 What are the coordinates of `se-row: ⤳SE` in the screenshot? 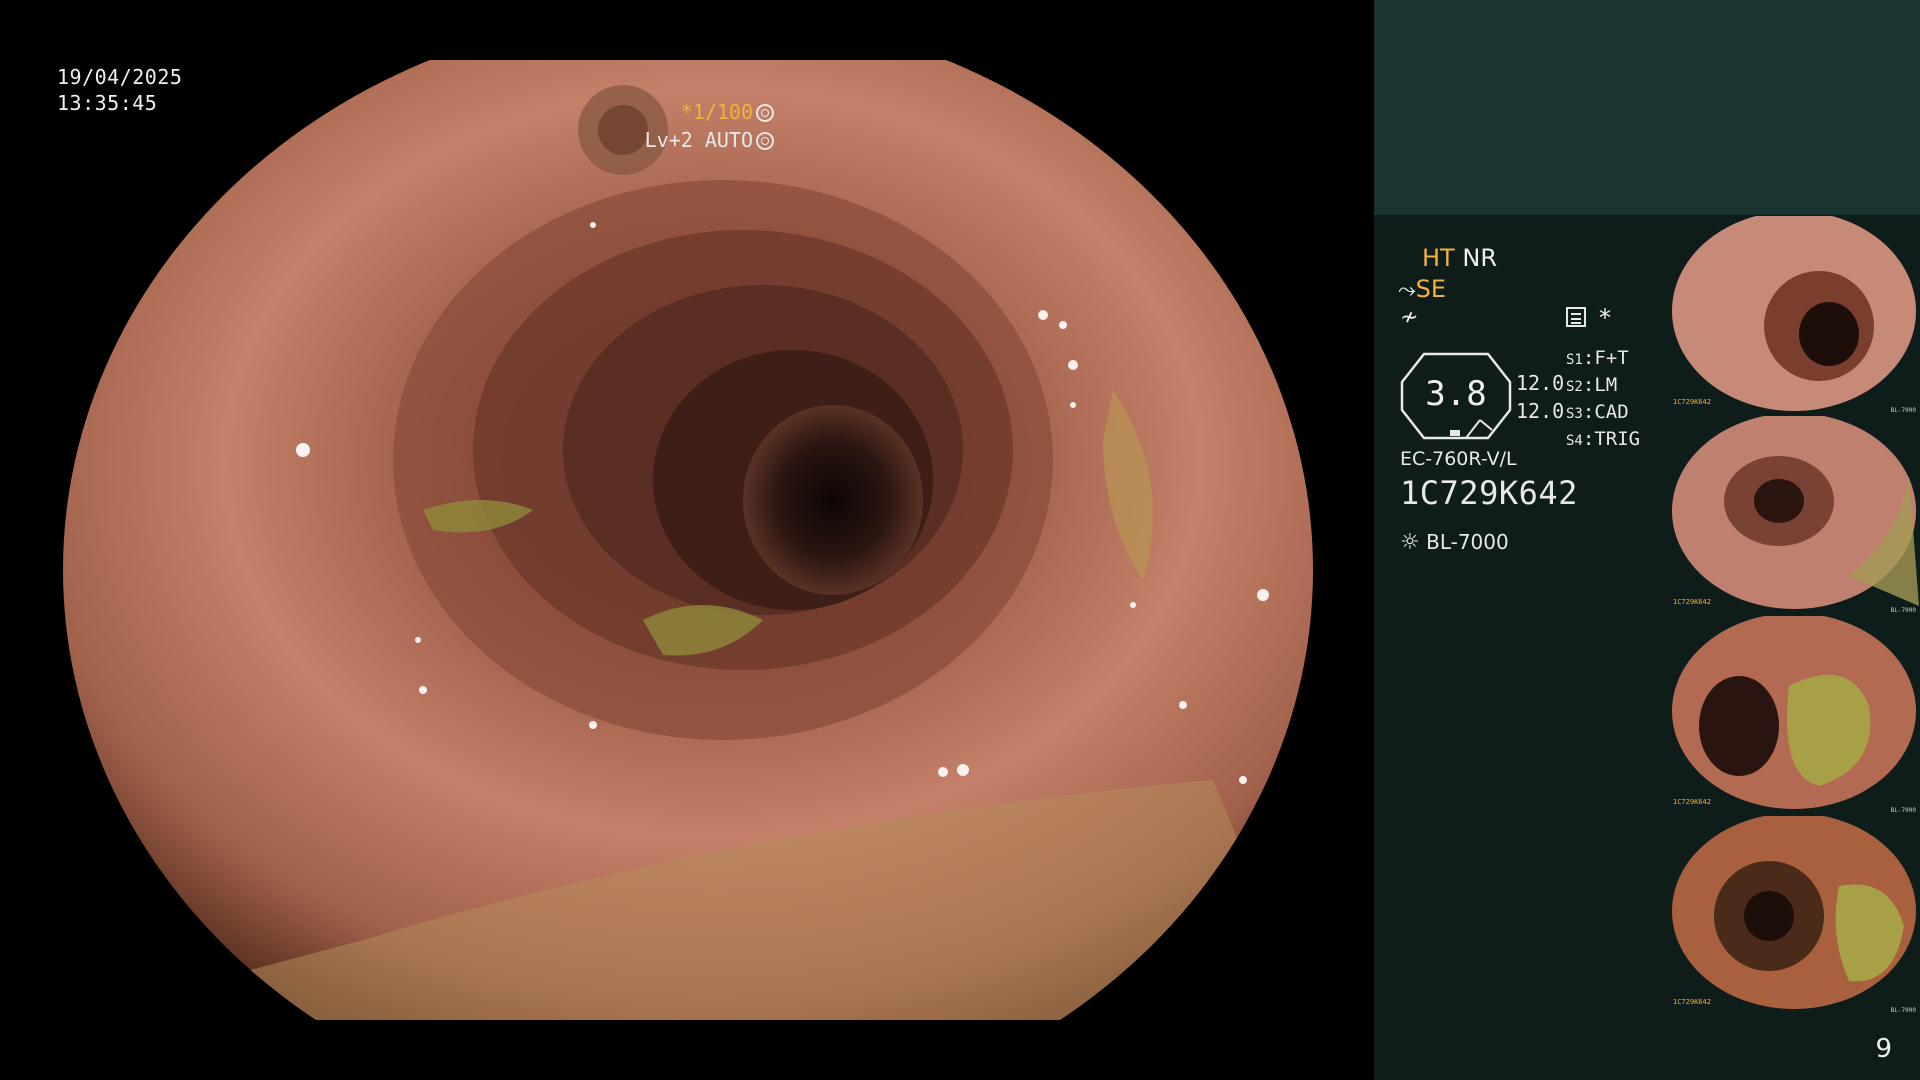 It's located at (1422, 289).